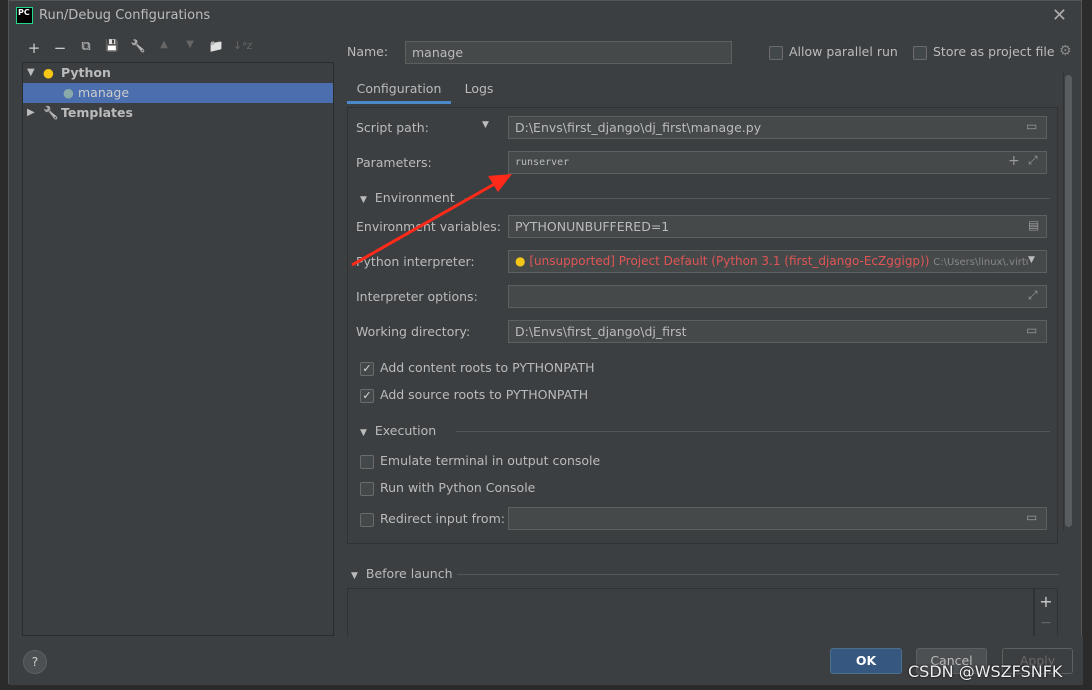 The height and width of the screenshot is (690, 1092). Describe the element at coordinates (985, 671) in the screenshot. I see `watermark: CSDN @WSZFSNFK` at that location.